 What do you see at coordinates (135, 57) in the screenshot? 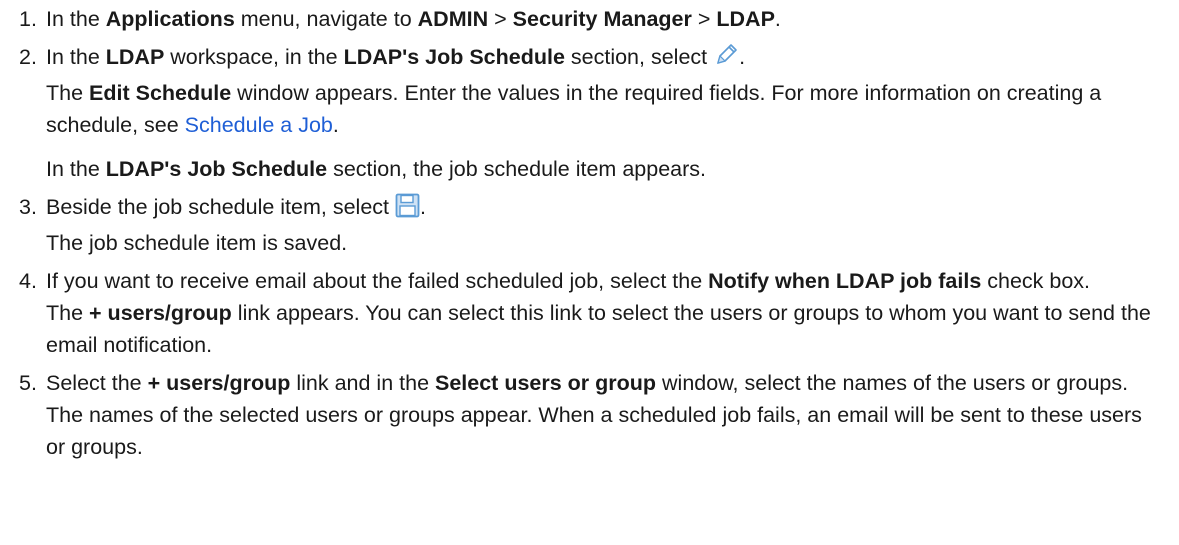
I see `ldap-workspace-label: LDAP` at bounding box center [135, 57].